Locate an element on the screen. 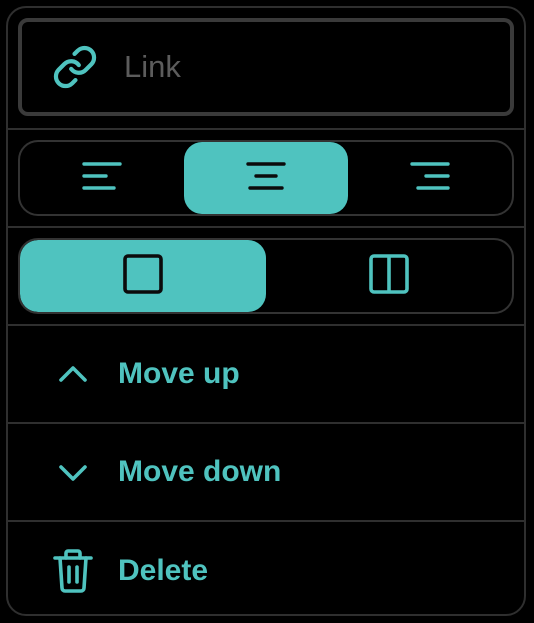 This screenshot has width=534, height=623. link-input is located at coordinates (294, 67).